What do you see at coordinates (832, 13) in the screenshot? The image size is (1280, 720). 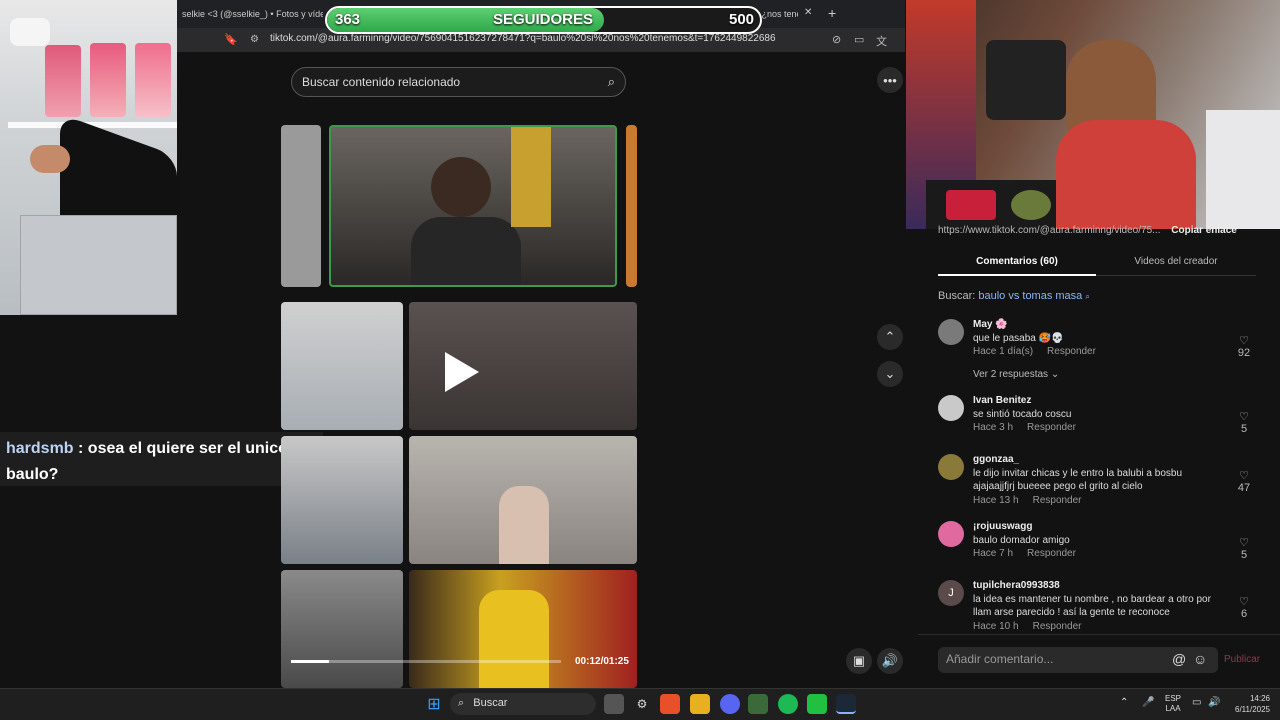 I see `new-tab-button: +` at bounding box center [832, 13].